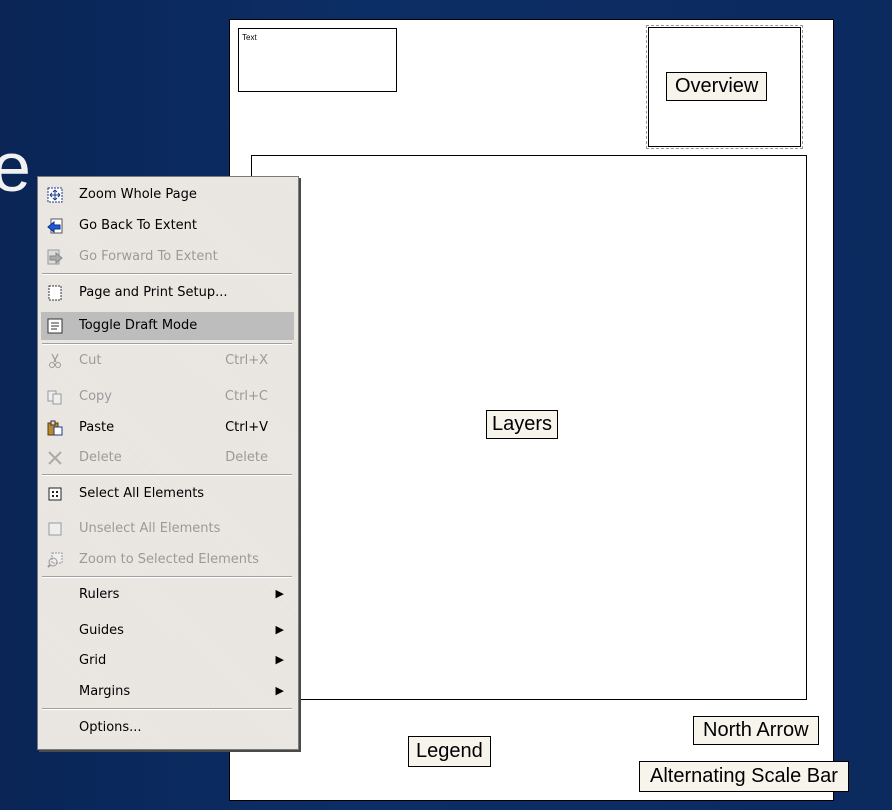 This screenshot has height=810, width=892. I want to click on menu-item-unselect-all: Unselect All Elements, so click(167, 529).